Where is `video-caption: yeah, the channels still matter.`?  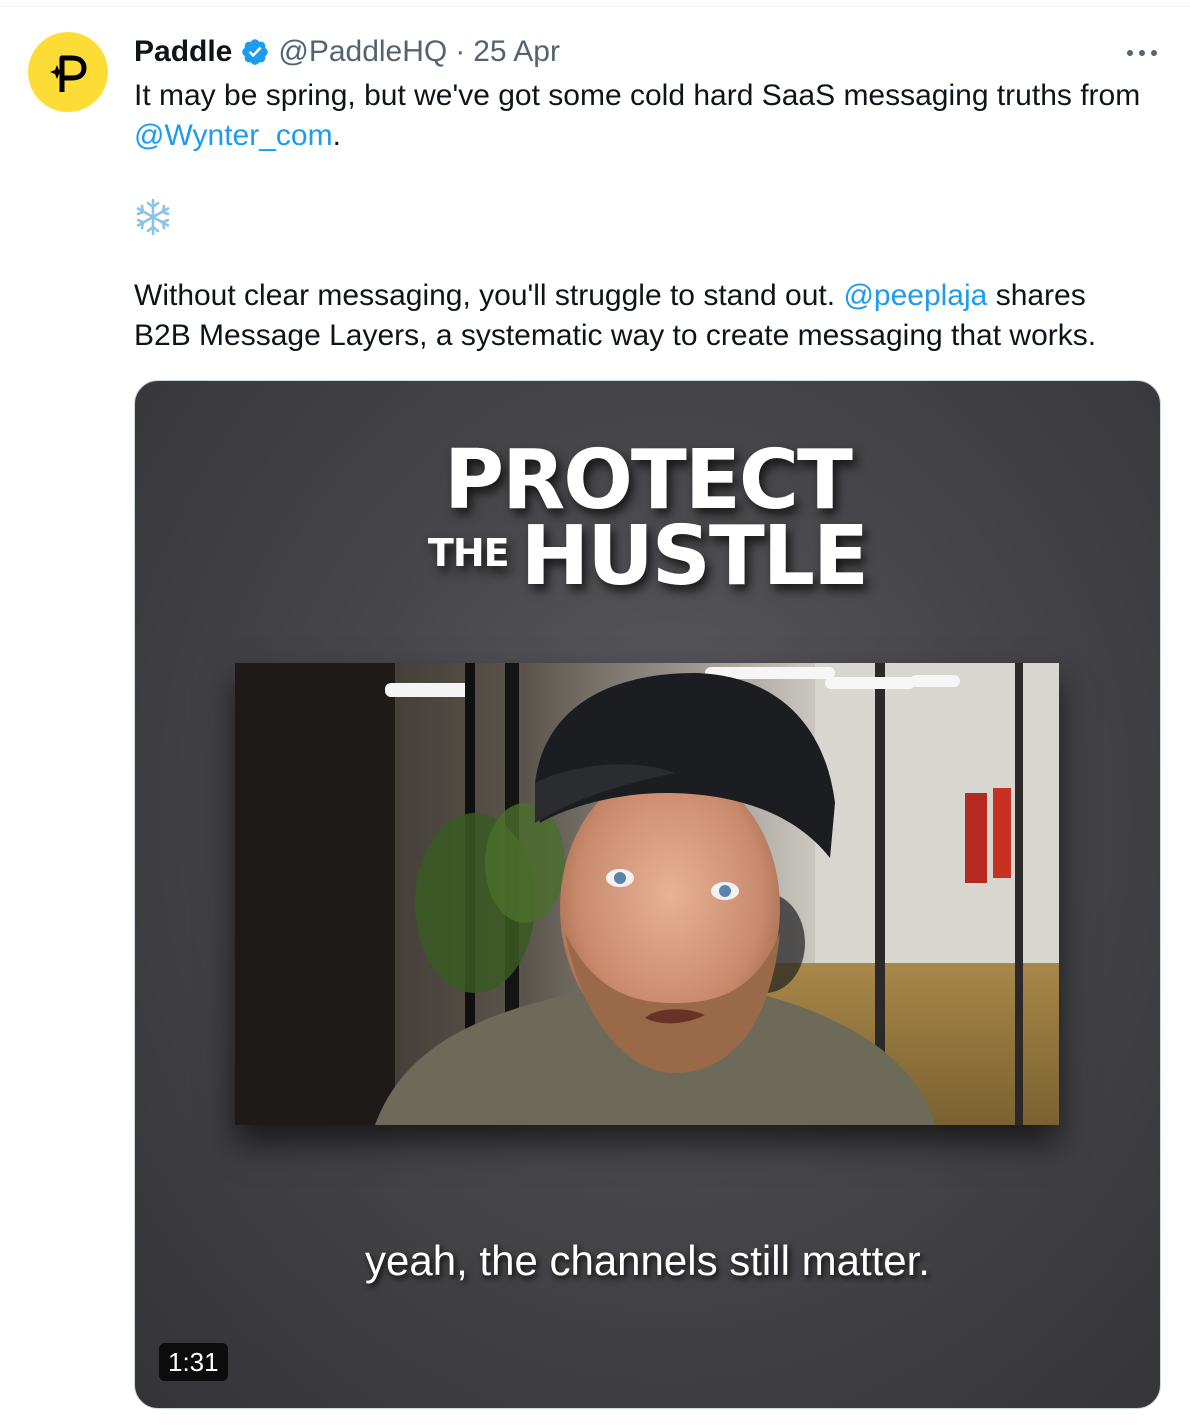
video-caption: yeah, the channels still matter. is located at coordinates (647, 1260).